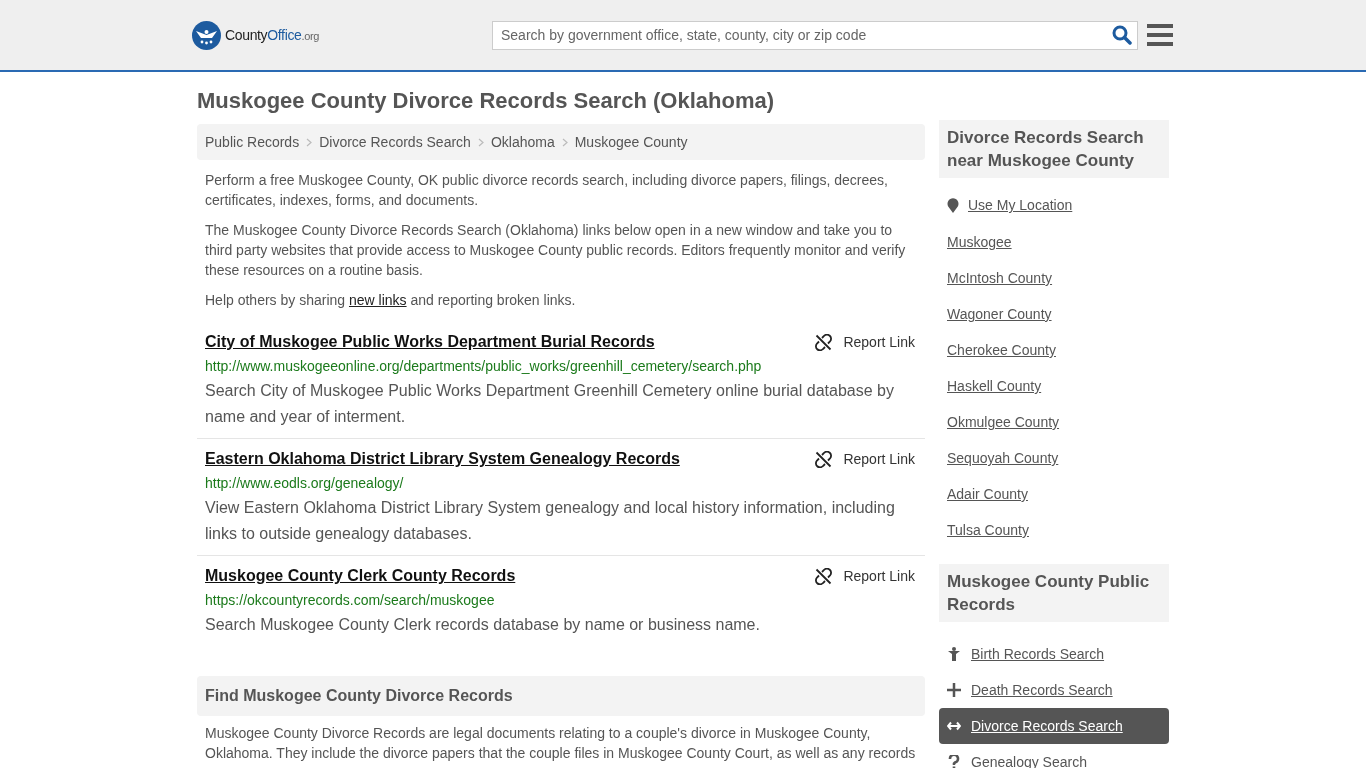 The width and height of the screenshot is (1366, 768). What do you see at coordinates (305, 483) in the screenshot?
I see `result-url: http://www.eodls.org/genealogy/` at bounding box center [305, 483].